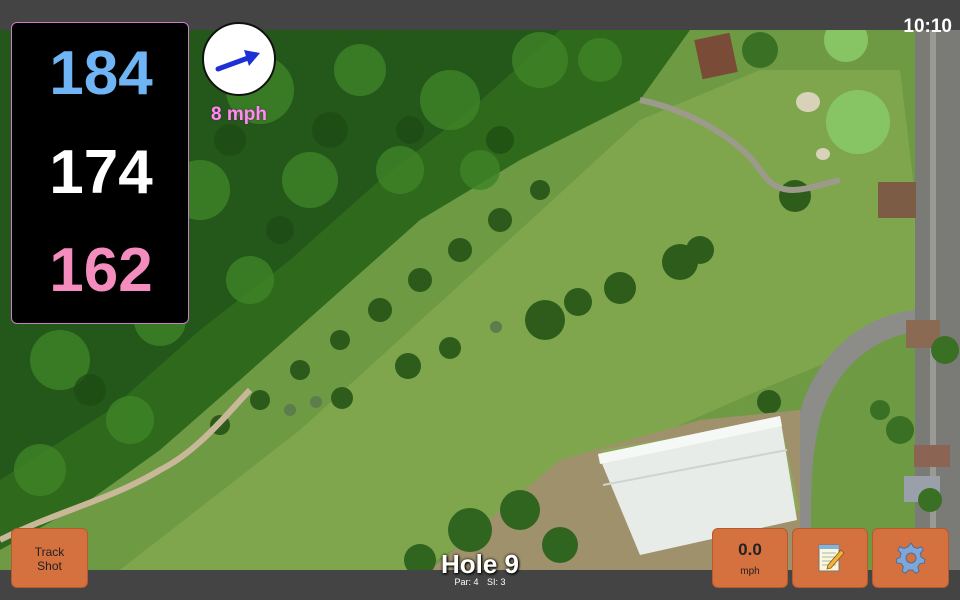 The width and height of the screenshot is (960, 600). I want to click on middle-distance: 174, so click(101, 172).